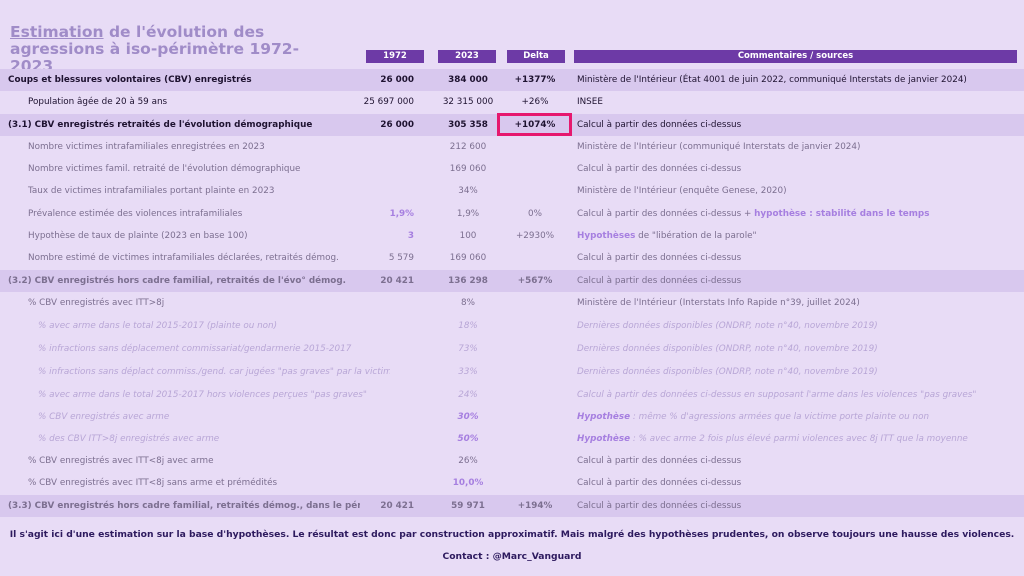  What do you see at coordinates (534, 124) in the screenshot?
I see `delta-highlight-box` at bounding box center [534, 124].